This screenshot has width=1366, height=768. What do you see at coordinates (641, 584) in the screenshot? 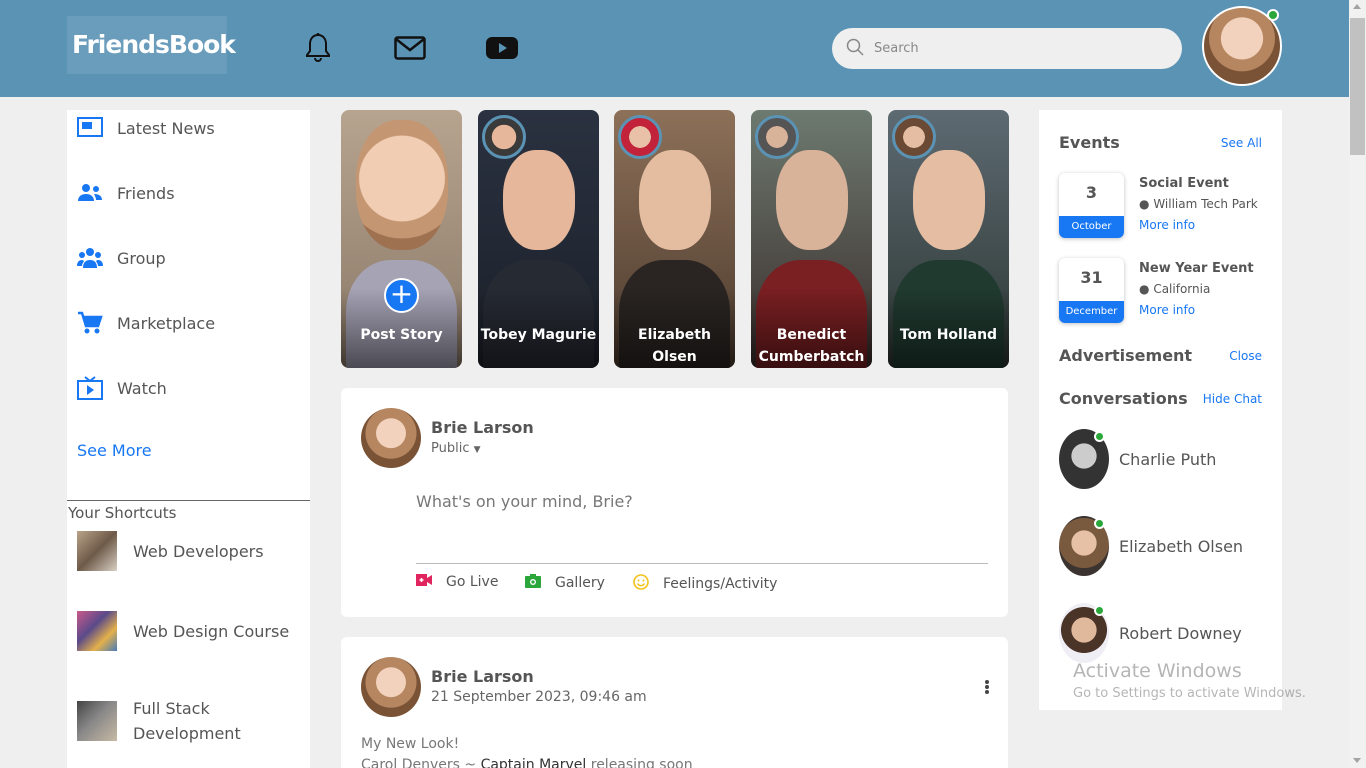
I see `smile-icon` at bounding box center [641, 584].